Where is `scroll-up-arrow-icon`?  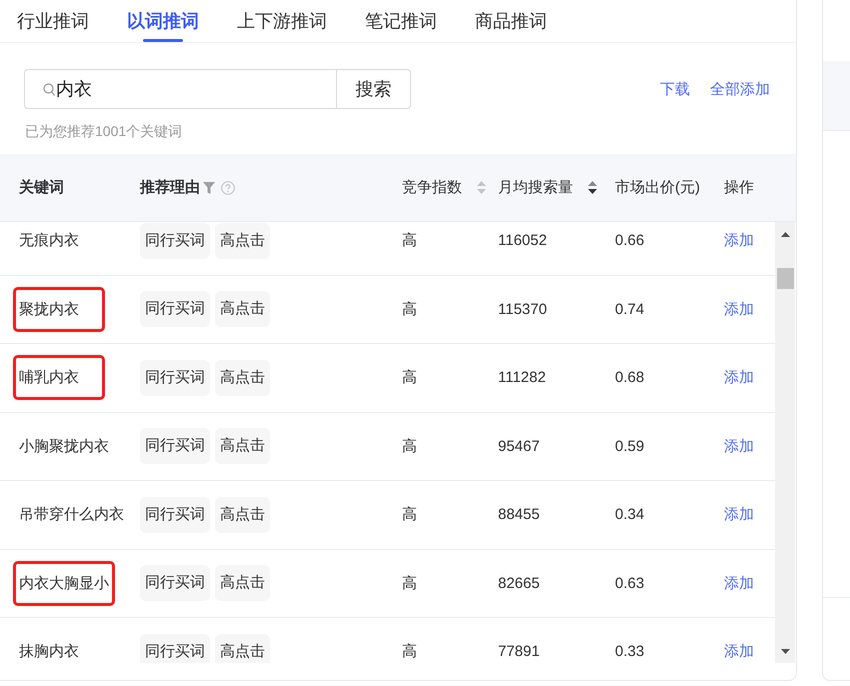 scroll-up-arrow-icon is located at coordinates (785, 234).